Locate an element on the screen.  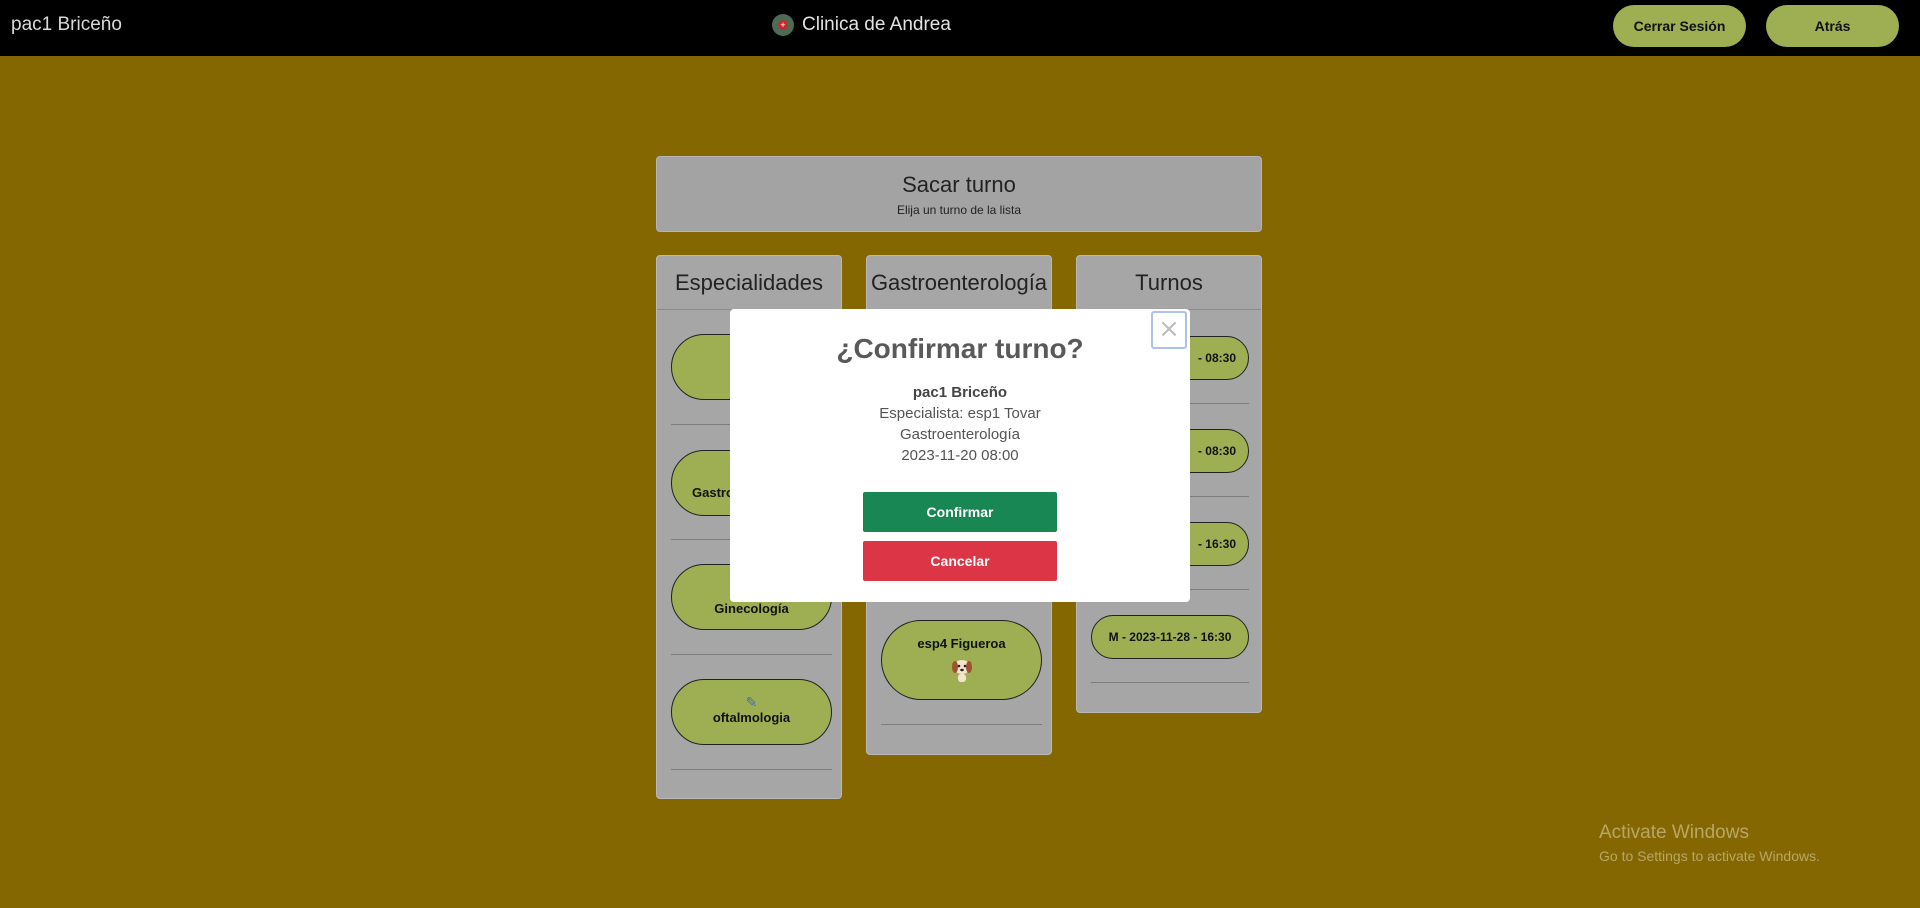
specialty-line: Gastroenterología is located at coordinates (960, 434).